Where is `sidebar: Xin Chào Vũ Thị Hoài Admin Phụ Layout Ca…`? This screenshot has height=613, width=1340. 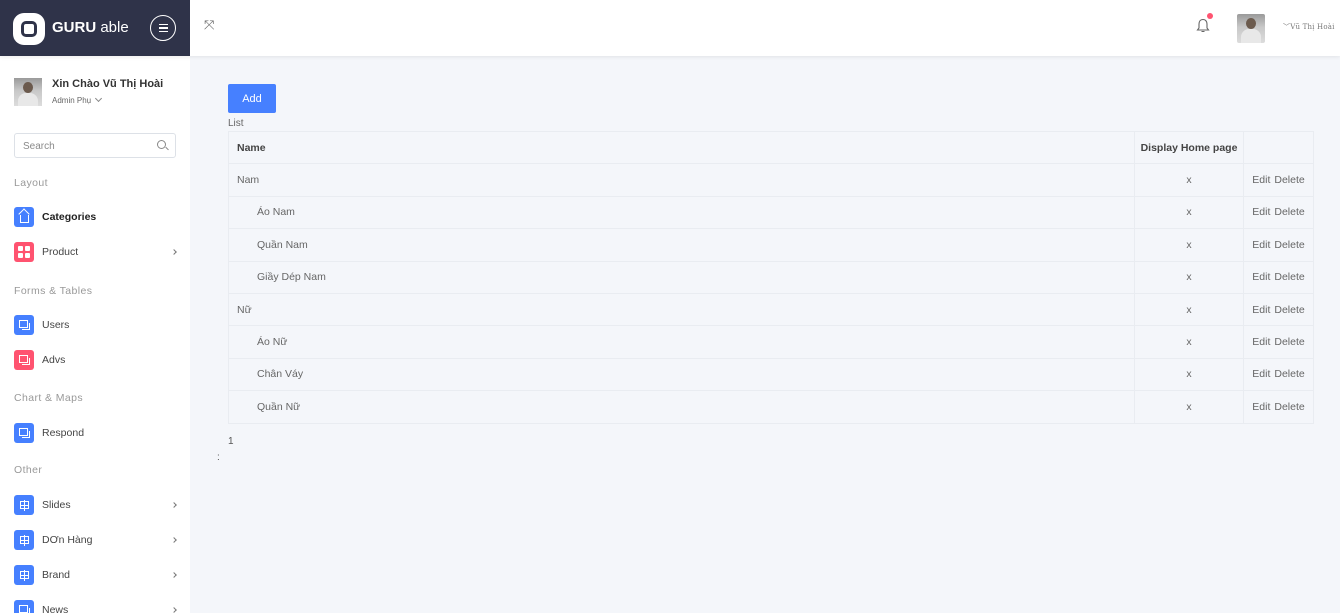 sidebar: Xin Chào Vũ Thị Hoài Admin Phụ Layout Ca… is located at coordinates (95, 334).